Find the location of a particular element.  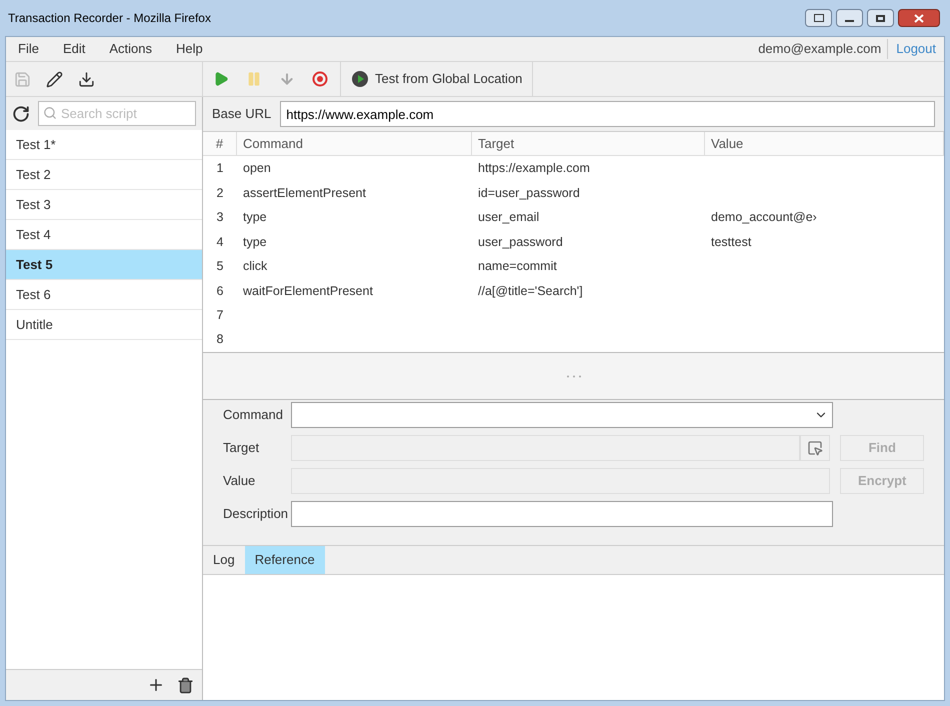

table-cell: https://example.com is located at coordinates (534, 168).